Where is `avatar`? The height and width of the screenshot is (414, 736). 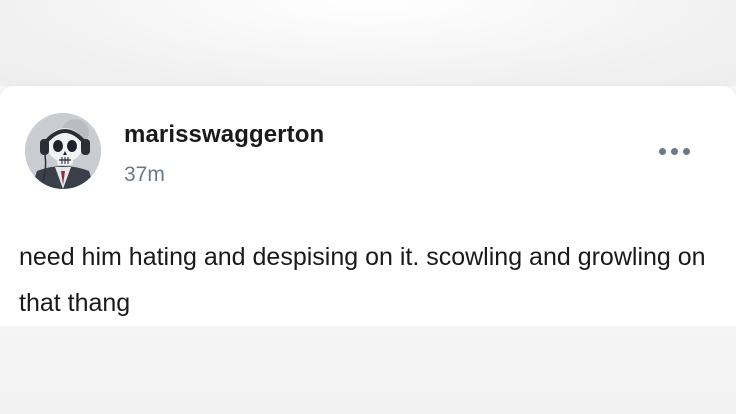 avatar is located at coordinates (63, 151).